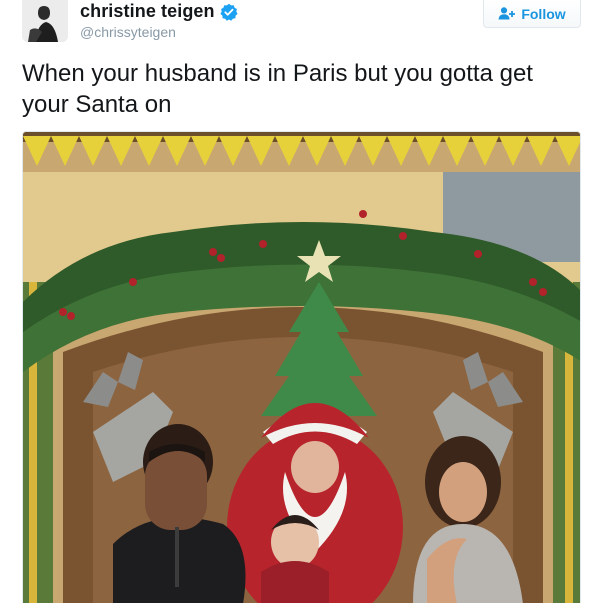 The width and height of the screenshot is (592, 603). Describe the element at coordinates (229, 12) in the screenshot. I see `verified-badge-icon` at that location.